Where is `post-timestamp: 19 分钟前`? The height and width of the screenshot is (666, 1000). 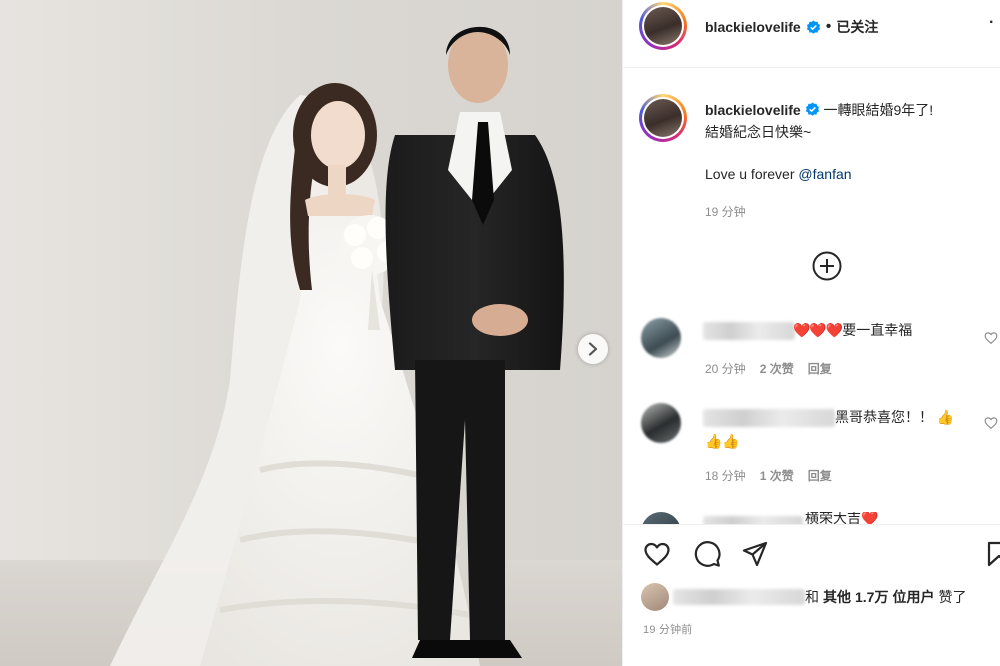
post-timestamp: 19 分钟前 is located at coordinates (668, 629).